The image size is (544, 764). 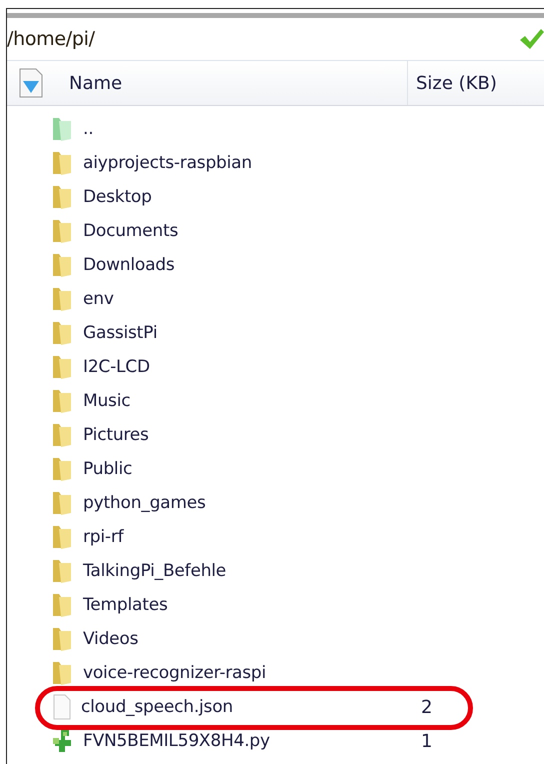 I want to click on file-name: GassistPi, so click(x=120, y=333).